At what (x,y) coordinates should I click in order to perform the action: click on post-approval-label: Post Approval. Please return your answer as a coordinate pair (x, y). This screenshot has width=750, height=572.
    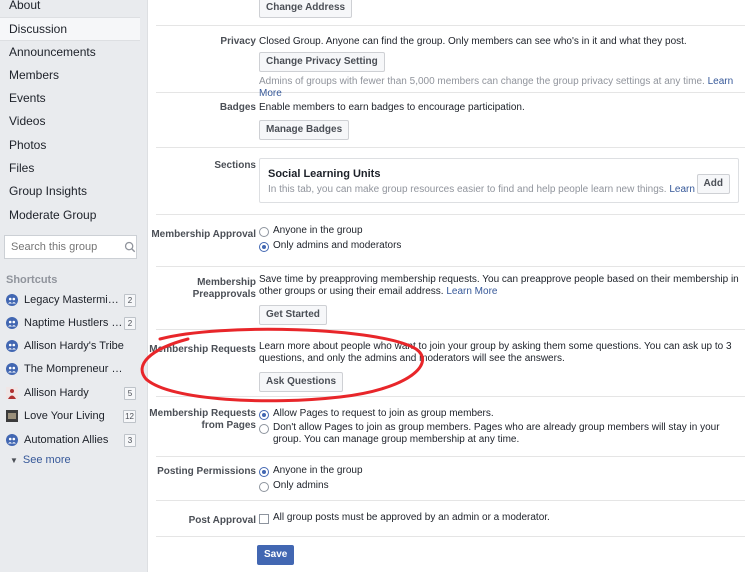
    Looking at the image, I should click on (222, 520).